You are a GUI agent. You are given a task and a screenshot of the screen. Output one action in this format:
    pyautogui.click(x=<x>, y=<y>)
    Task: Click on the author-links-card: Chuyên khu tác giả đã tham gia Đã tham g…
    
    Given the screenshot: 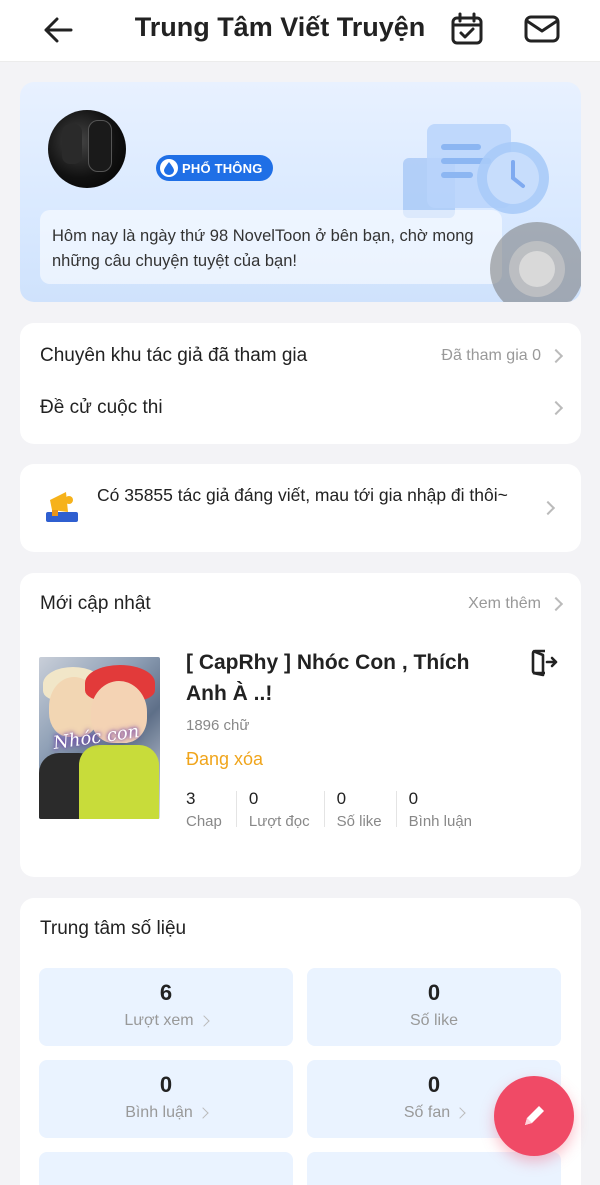 What is the action you would take?
    pyautogui.click(x=300, y=383)
    